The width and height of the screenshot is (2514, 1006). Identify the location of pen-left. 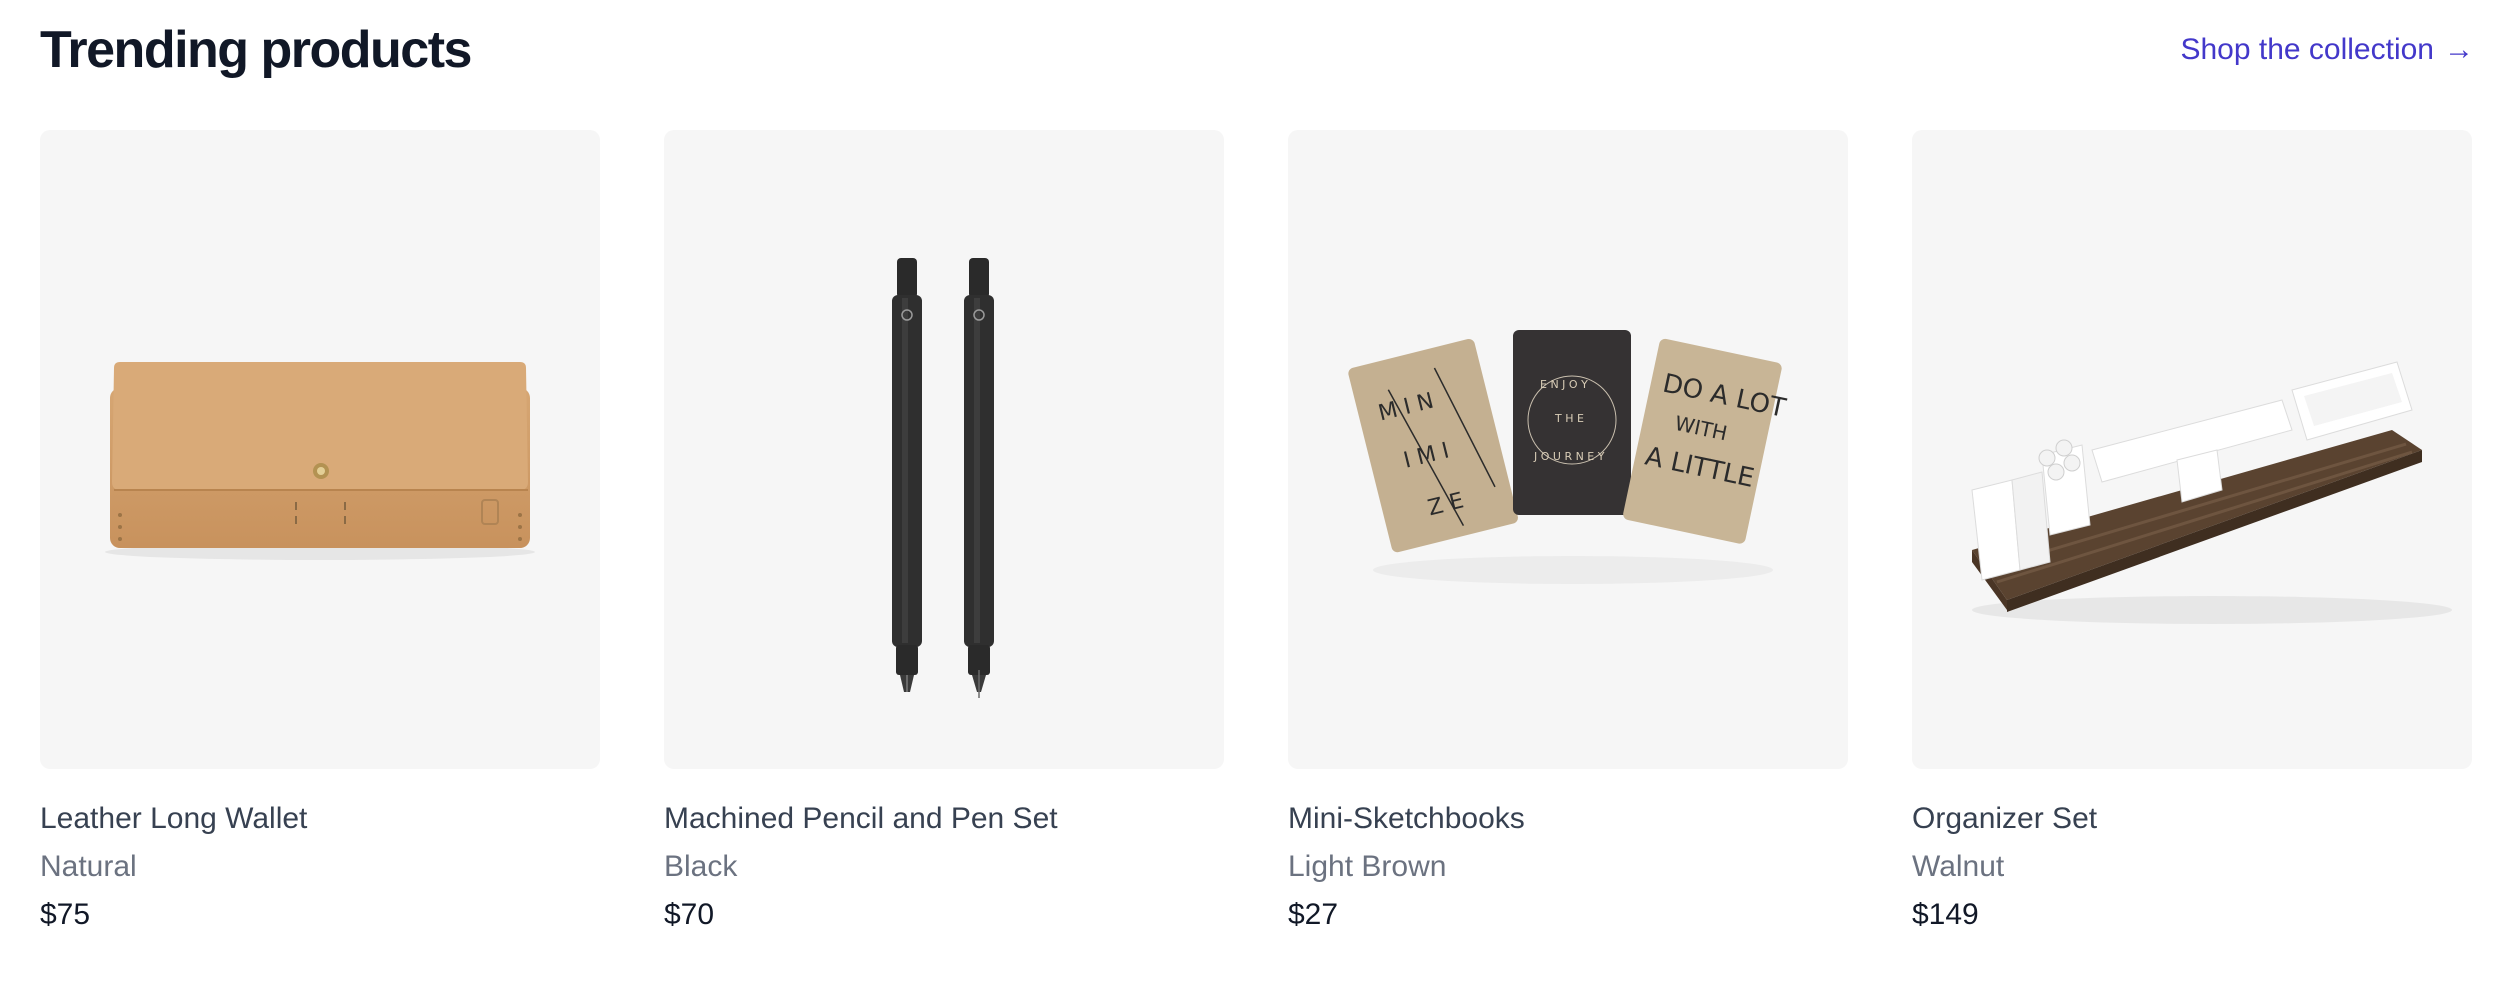
(907, 475).